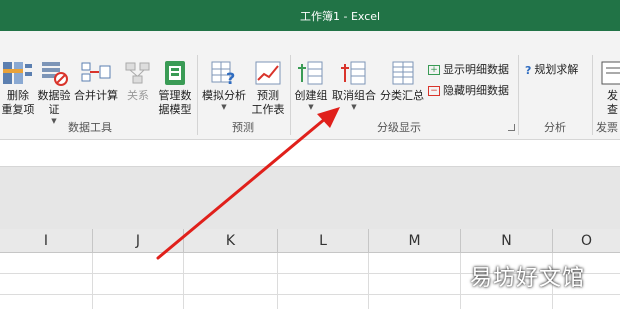 The height and width of the screenshot is (309, 620). What do you see at coordinates (528, 278) in the screenshot?
I see `watermark: 易坊好文馆` at bounding box center [528, 278].